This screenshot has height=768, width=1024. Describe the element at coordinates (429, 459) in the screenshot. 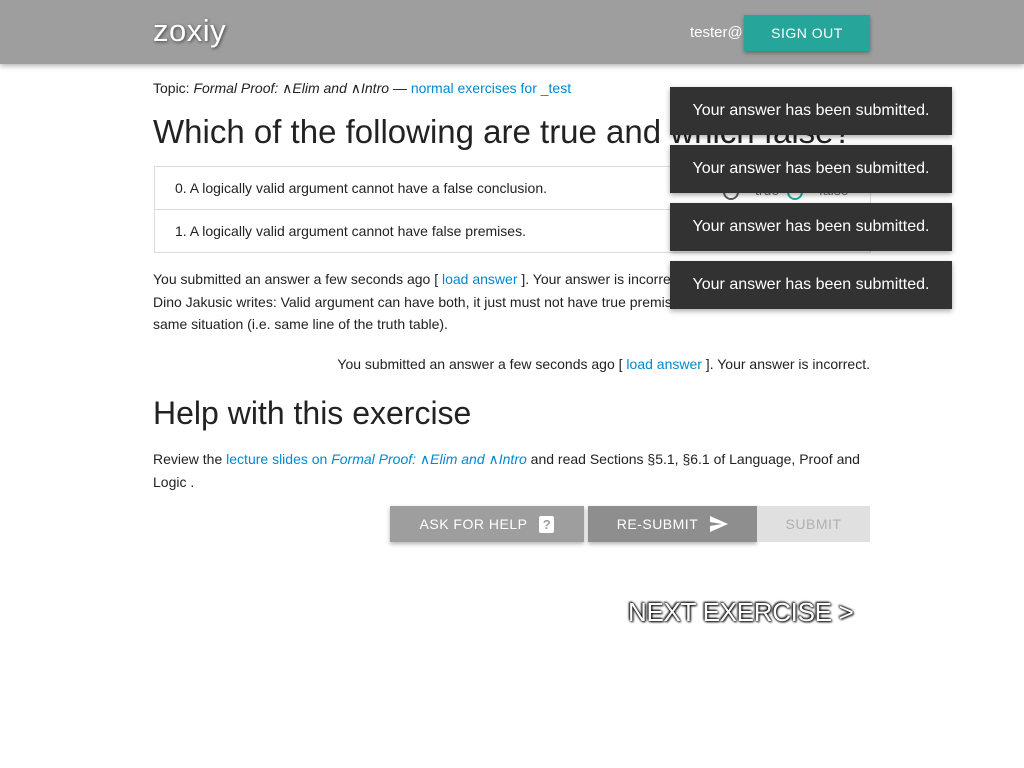

I see `slides-link-topic: Formal Proof: ∧Elim and ∧Intro` at that location.